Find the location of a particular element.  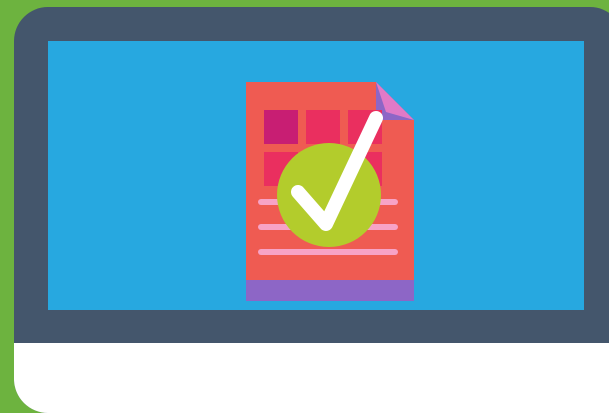

document-icon is located at coordinates (330, 191).